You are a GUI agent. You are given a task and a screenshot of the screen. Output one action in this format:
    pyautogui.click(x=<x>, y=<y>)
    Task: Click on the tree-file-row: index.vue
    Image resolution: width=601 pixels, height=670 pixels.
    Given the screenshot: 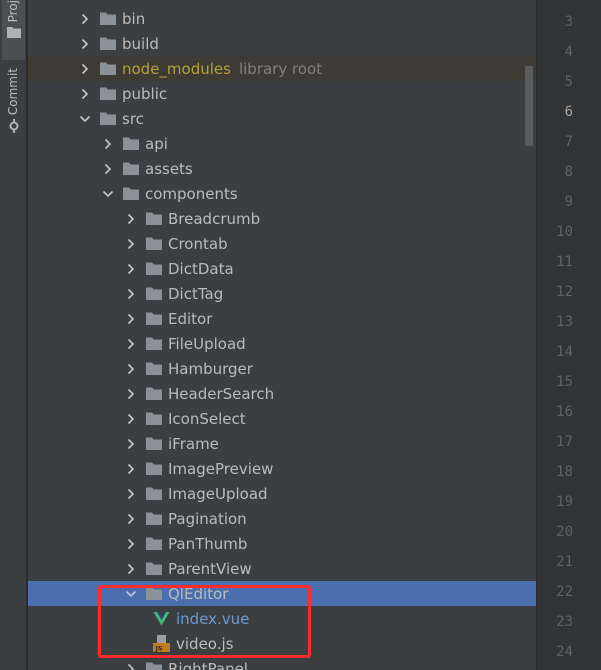 What is the action you would take?
    pyautogui.click(x=282, y=618)
    